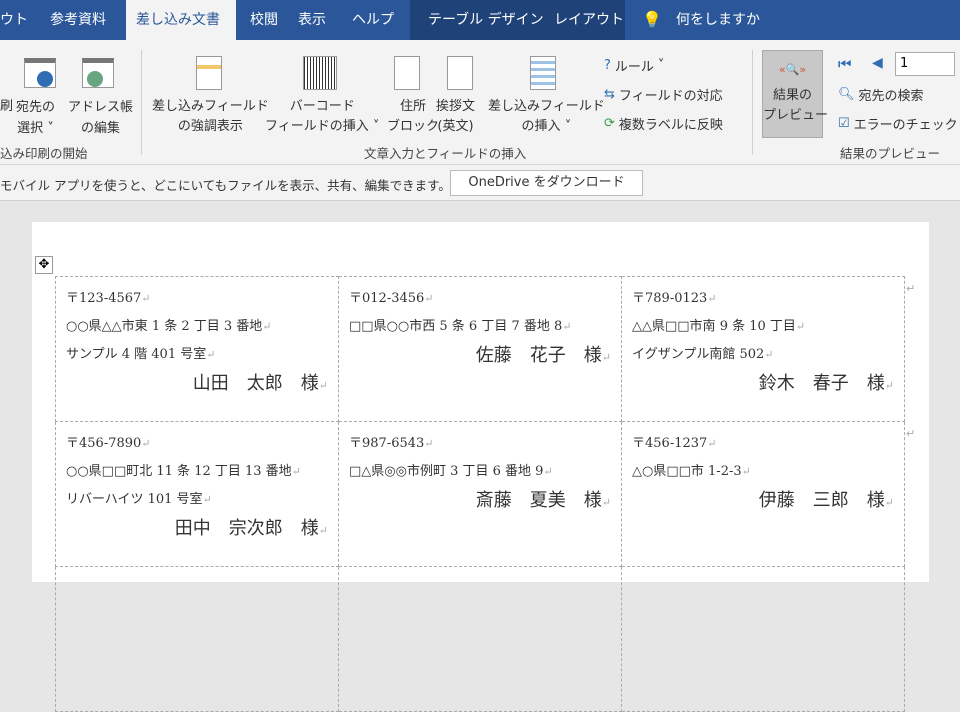 The width and height of the screenshot is (960, 712). What do you see at coordinates (98, 73) in the screenshot?
I see `edit-address-icon` at bounding box center [98, 73].